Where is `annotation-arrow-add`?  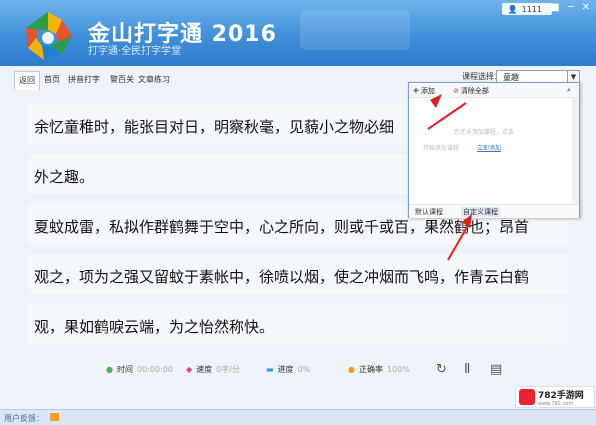 annotation-arrow-add is located at coordinates (447, 116).